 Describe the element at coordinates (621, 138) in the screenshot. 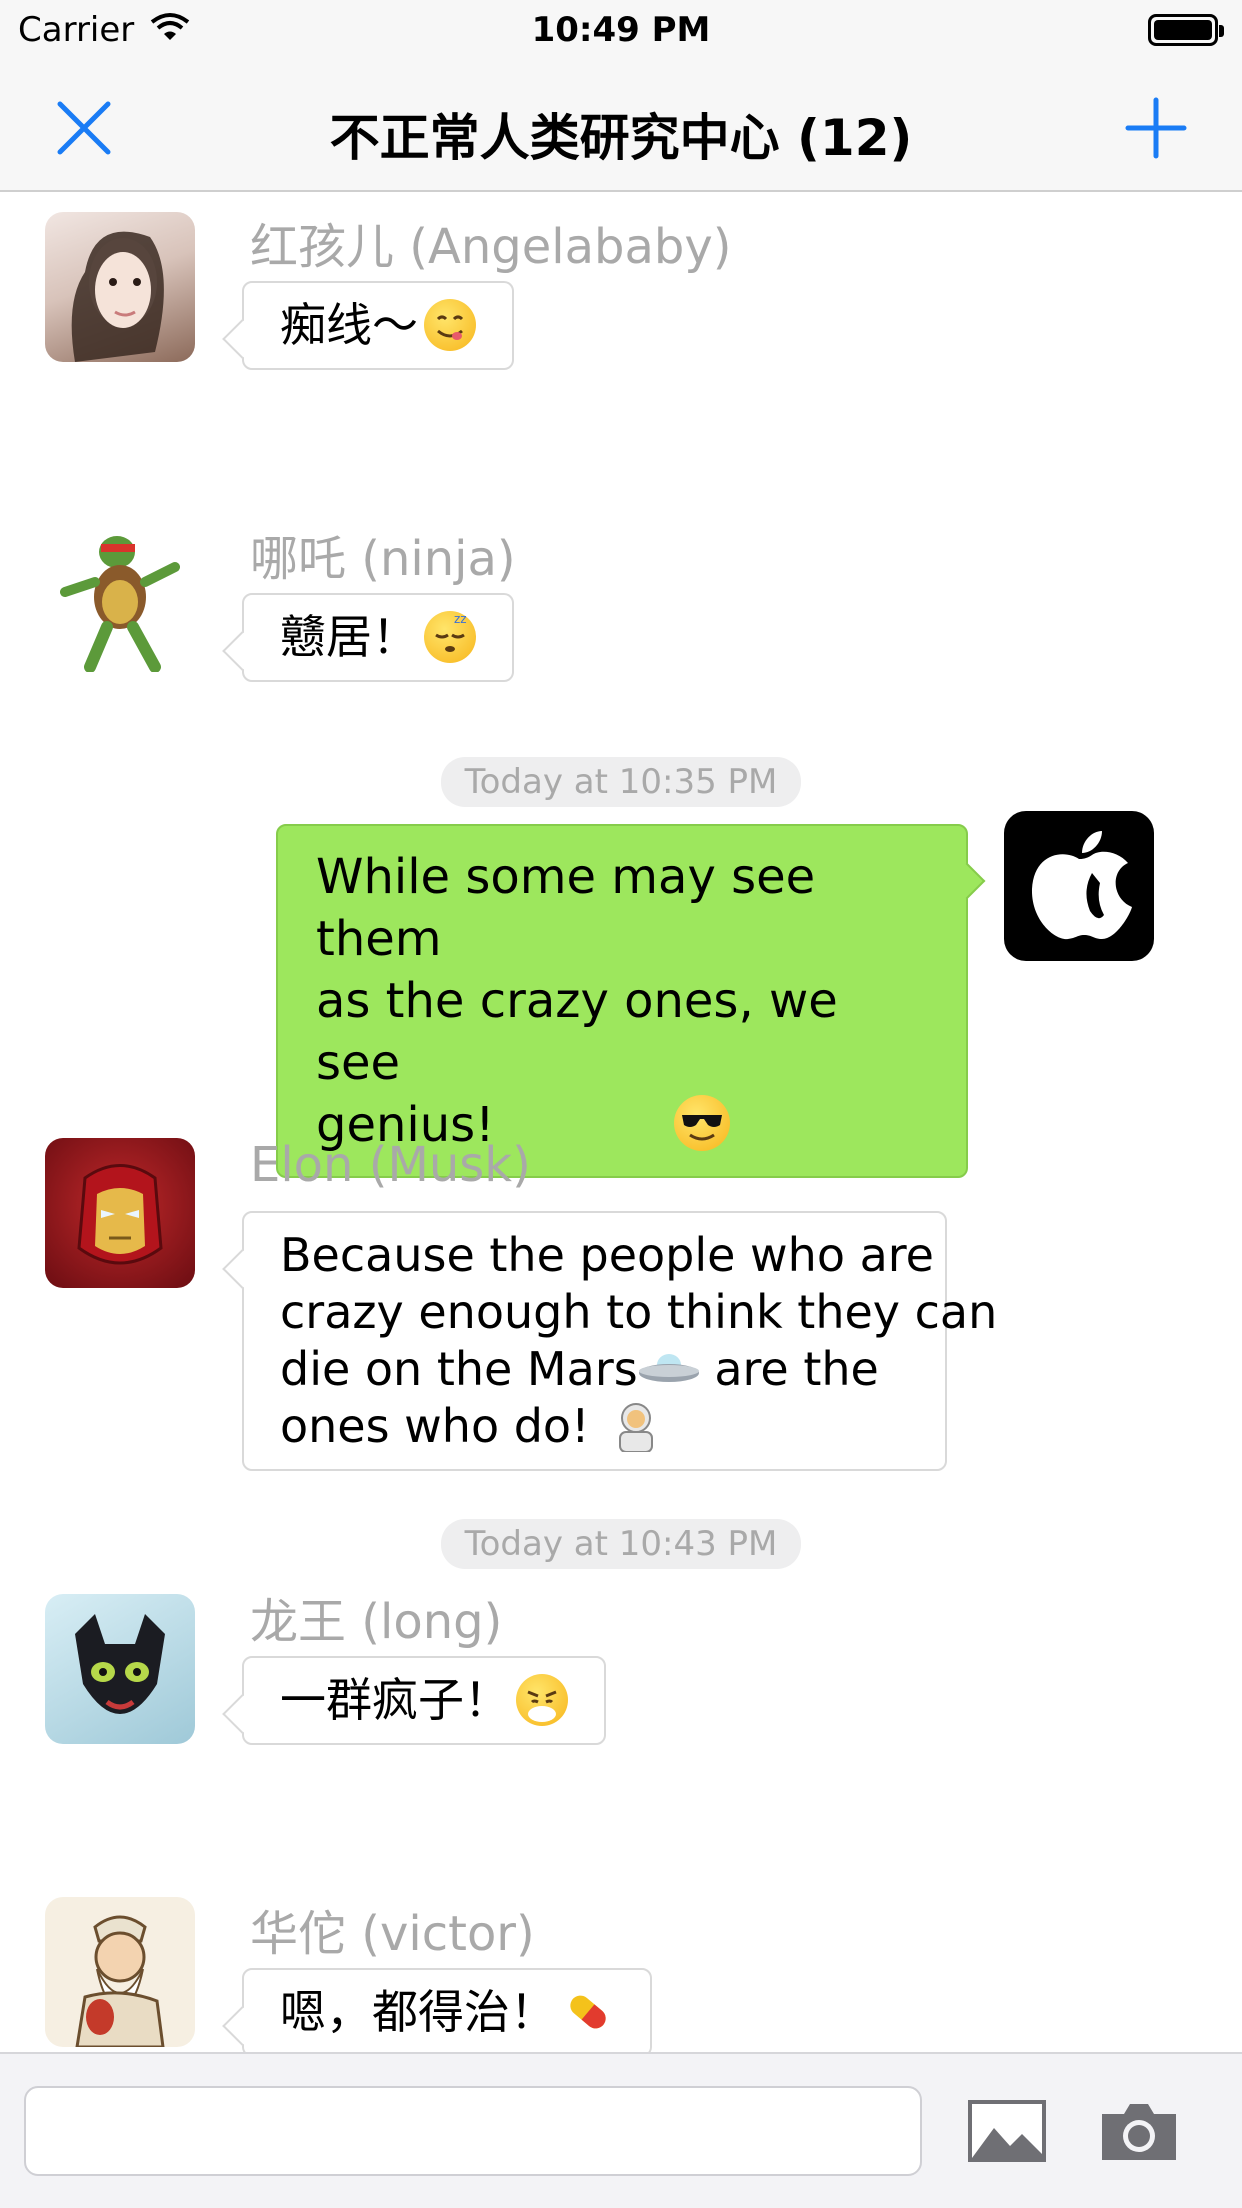

I see `page-title: 不正常人类研究中心 (12)` at that location.